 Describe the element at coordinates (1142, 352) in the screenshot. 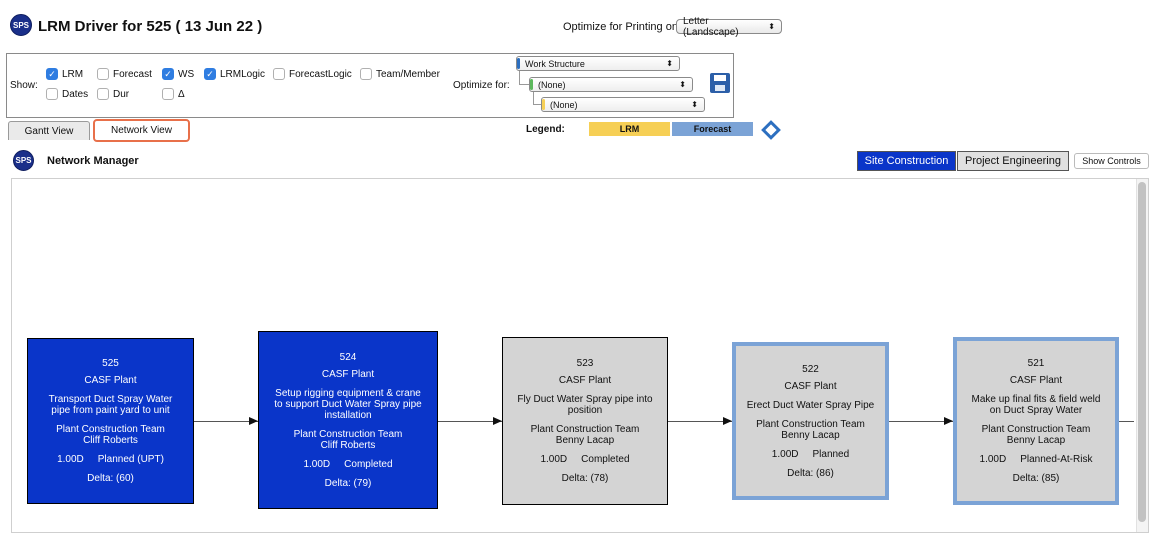

I see `scrollbar-thumb` at that location.